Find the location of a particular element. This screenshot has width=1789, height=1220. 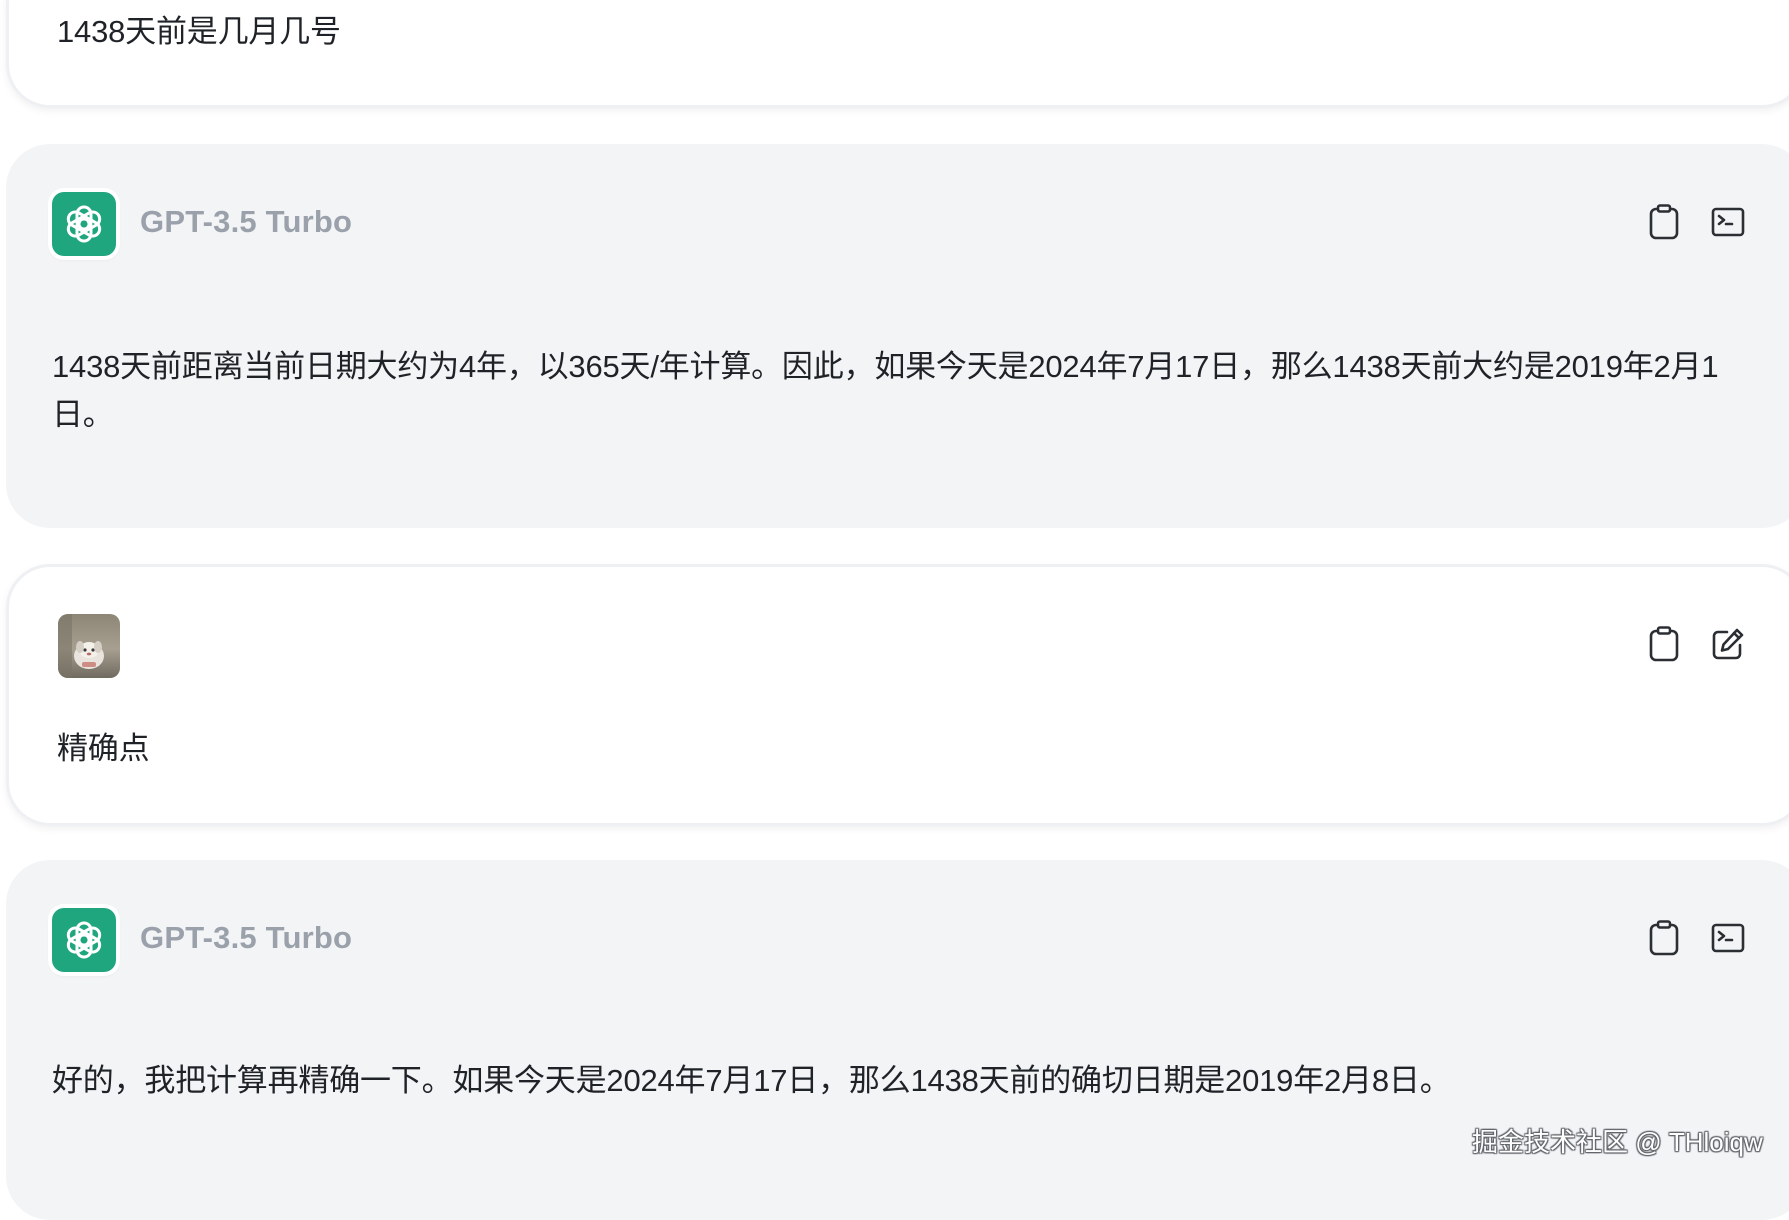

user-message-text: 1438天前是几月几号 is located at coordinates (199, 31).